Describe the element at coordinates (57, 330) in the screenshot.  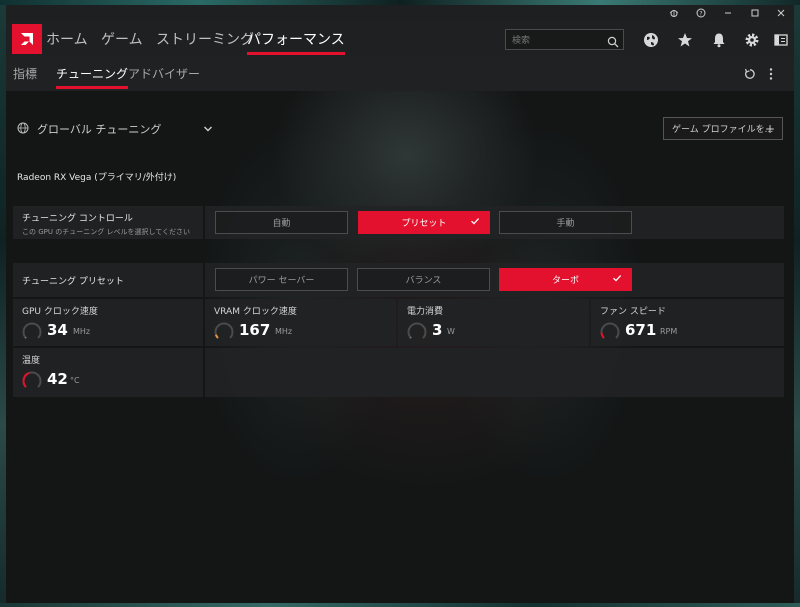
I see `metric-gpu-clock-value: 34` at that location.